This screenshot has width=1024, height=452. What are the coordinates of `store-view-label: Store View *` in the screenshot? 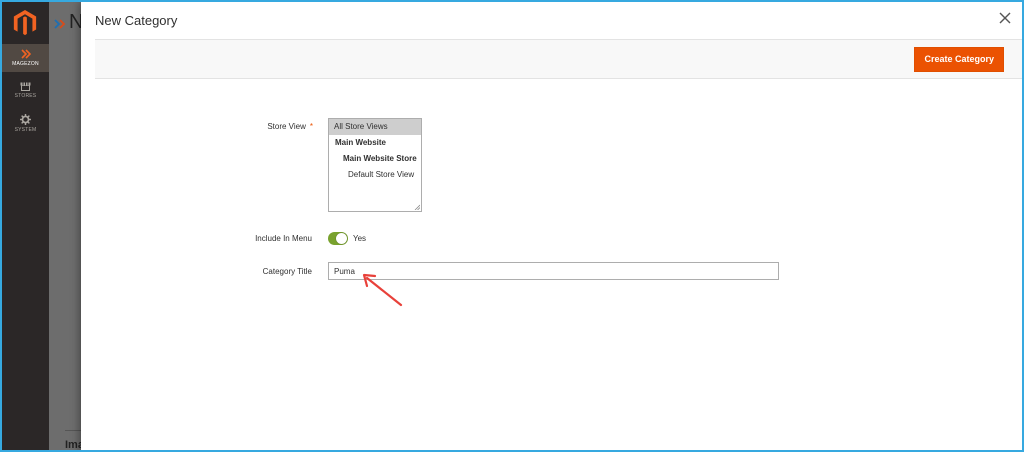 It's located at (238, 126).